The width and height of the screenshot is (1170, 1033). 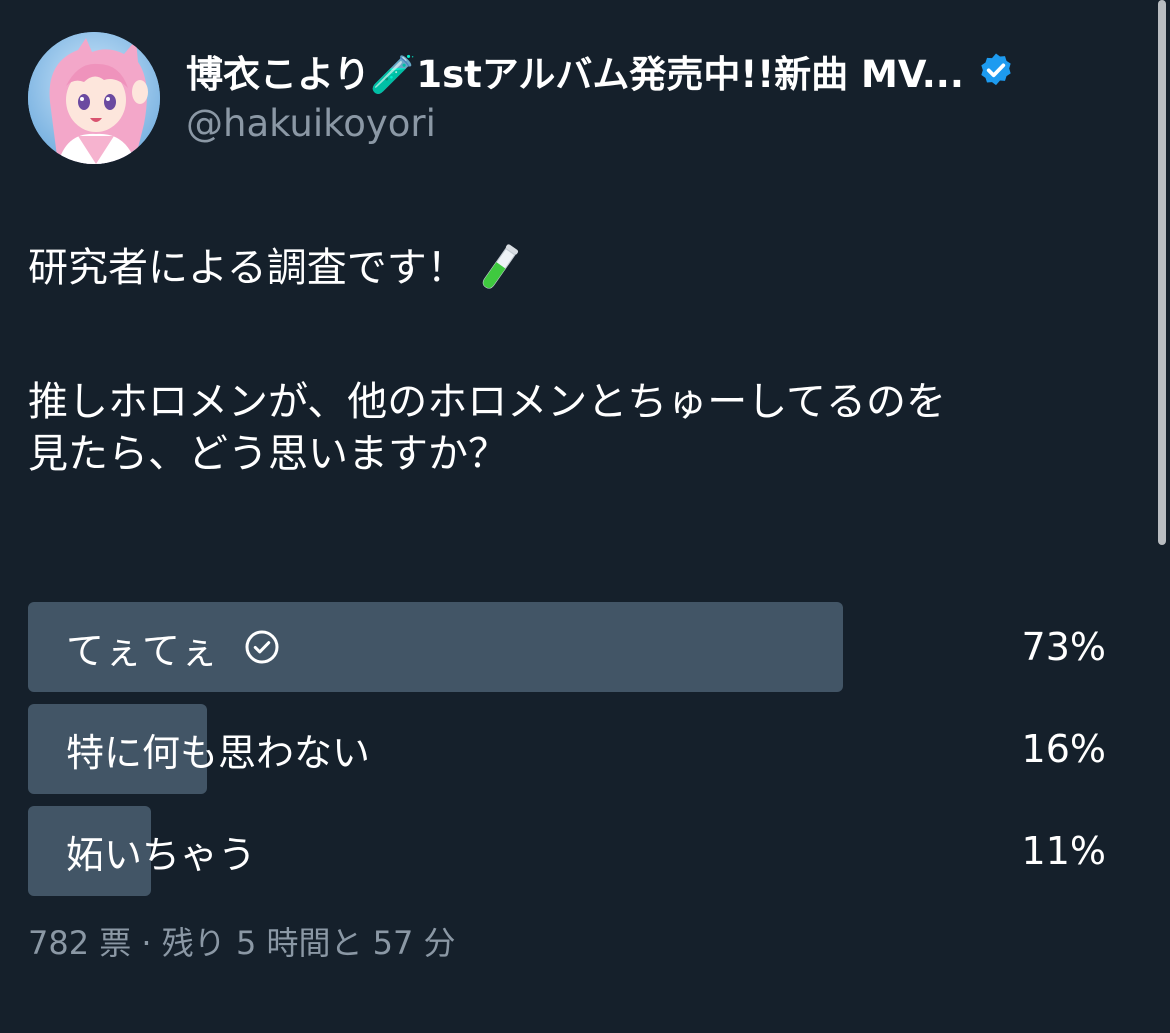 What do you see at coordinates (583, 268) in the screenshot?
I see `tweet-text-line-1: 研究者による調査です！` at bounding box center [583, 268].